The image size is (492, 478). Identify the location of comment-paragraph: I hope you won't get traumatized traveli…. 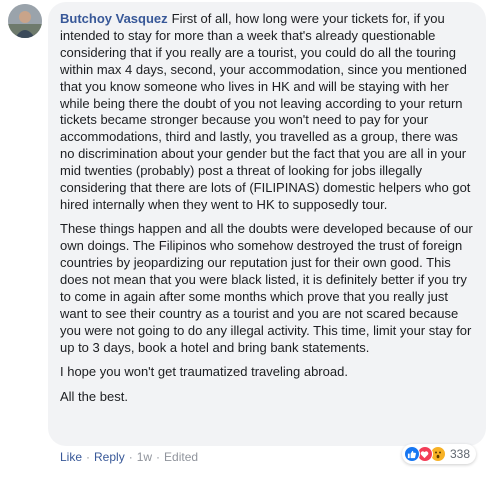
(204, 372).